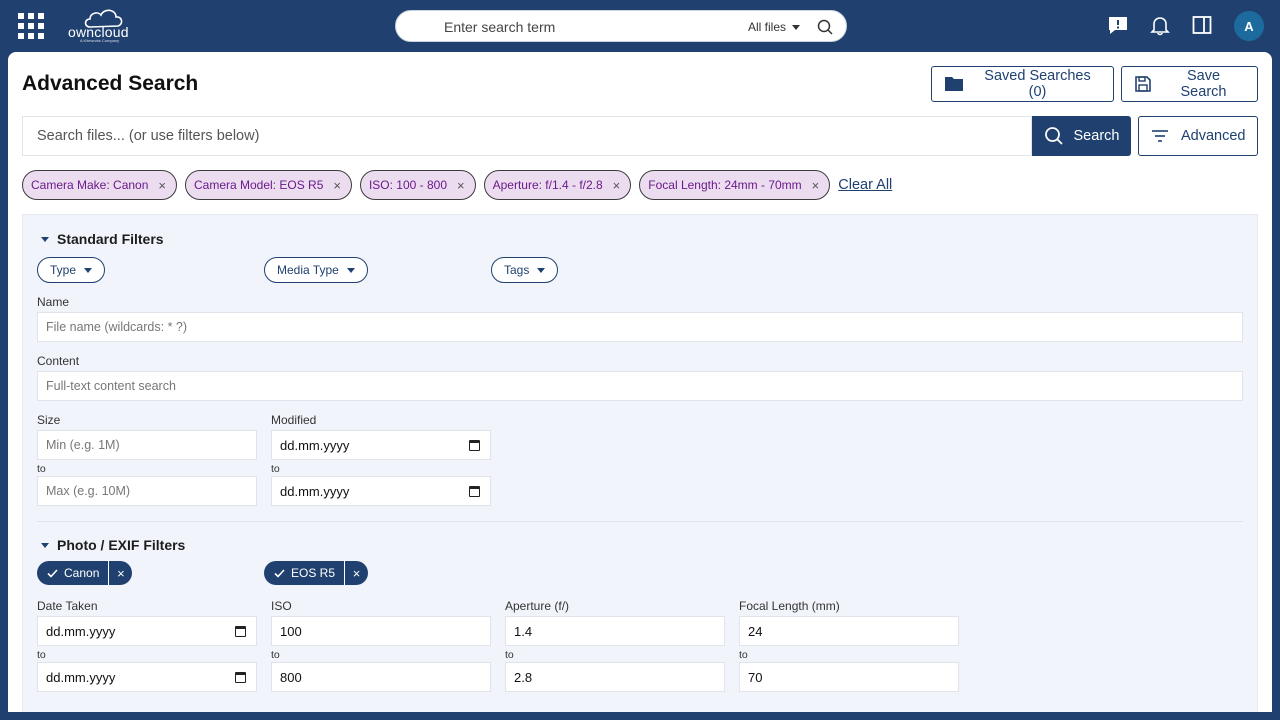  What do you see at coordinates (1213, 136) in the screenshot?
I see `advanced-button-label: Advanced` at bounding box center [1213, 136].